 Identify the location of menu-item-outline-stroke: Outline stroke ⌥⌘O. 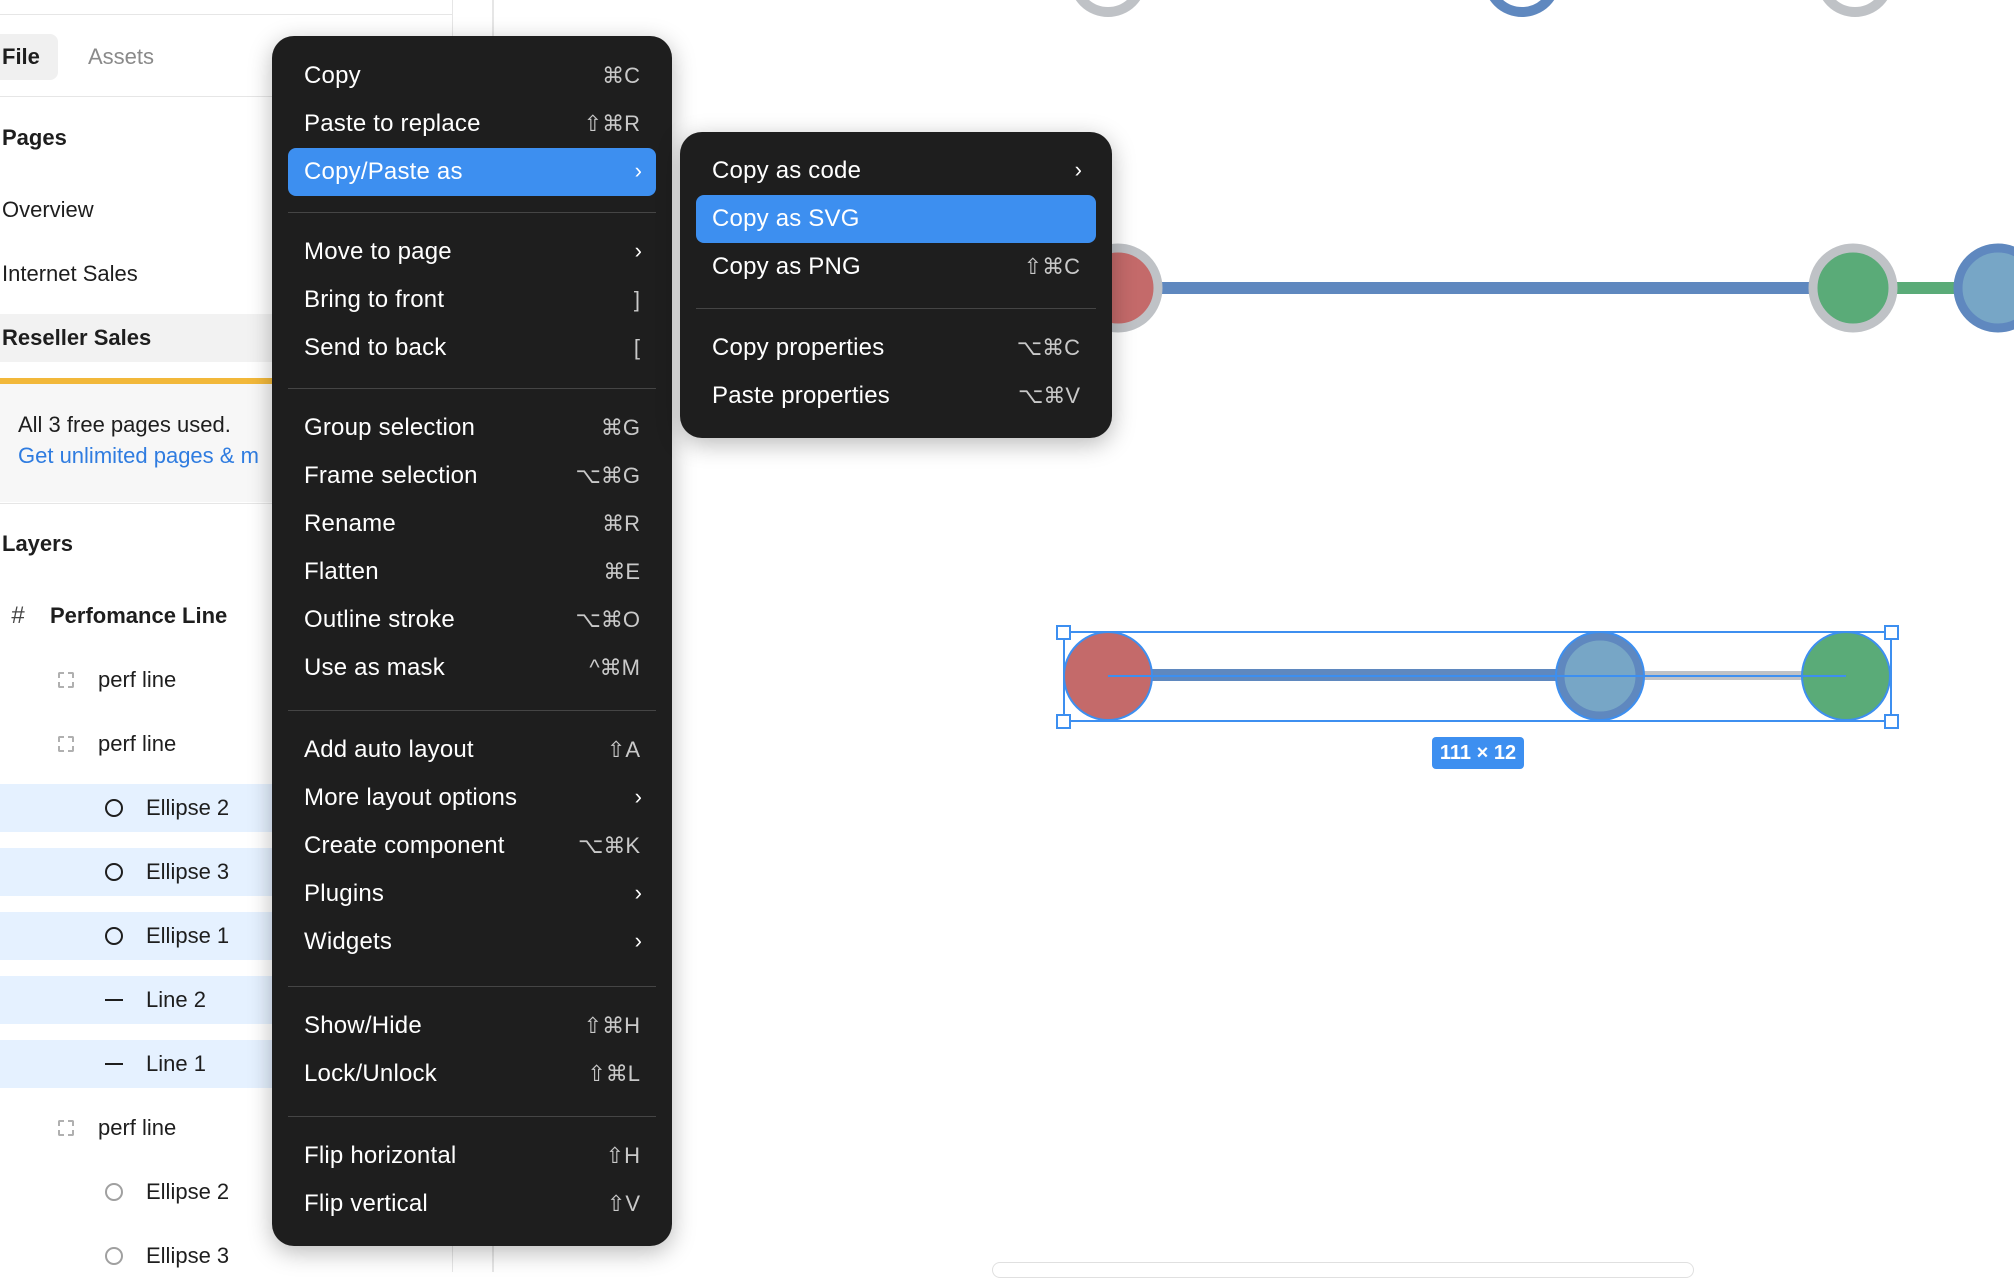
(472, 620).